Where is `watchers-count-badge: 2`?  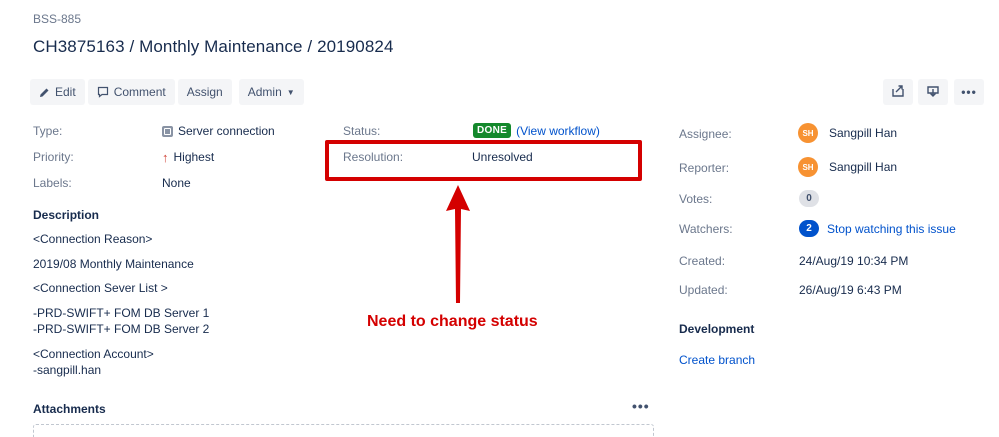
watchers-count-badge: 2 is located at coordinates (809, 228).